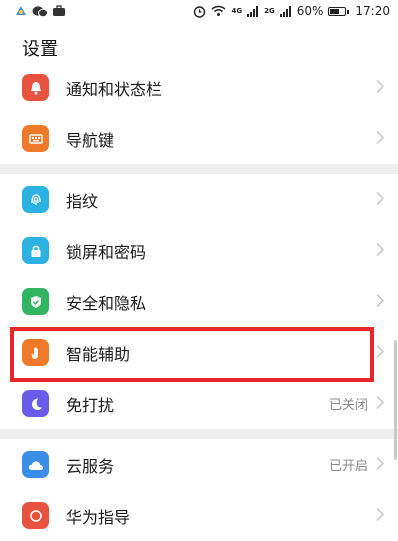 Image resolution: width=398 pixels, height=541 pixels. I want to click on battery-icon, so click(339, 11).